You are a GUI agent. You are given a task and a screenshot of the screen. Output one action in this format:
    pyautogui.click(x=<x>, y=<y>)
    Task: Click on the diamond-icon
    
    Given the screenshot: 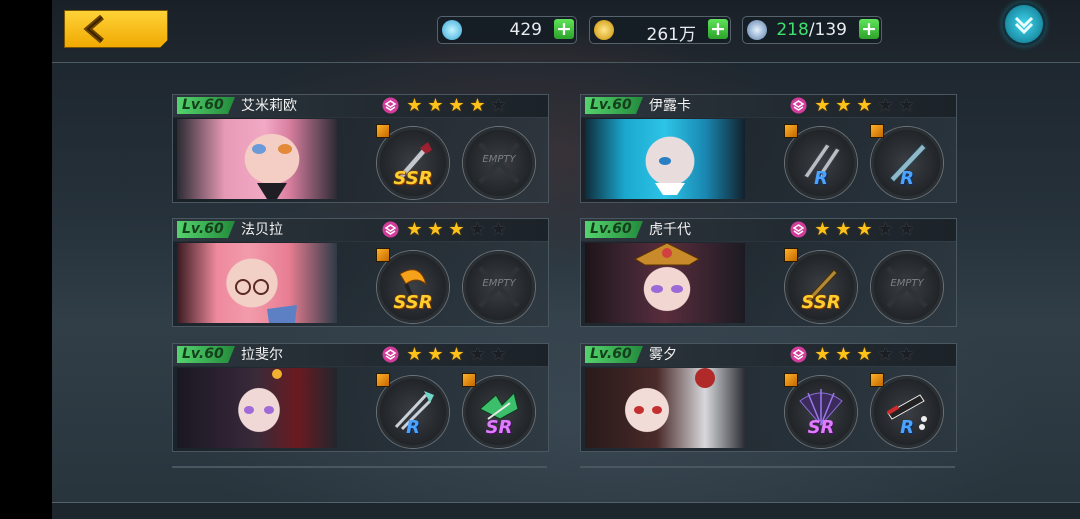 What is the action you would take?
    pyautogui.click(x=452, y=30)
    